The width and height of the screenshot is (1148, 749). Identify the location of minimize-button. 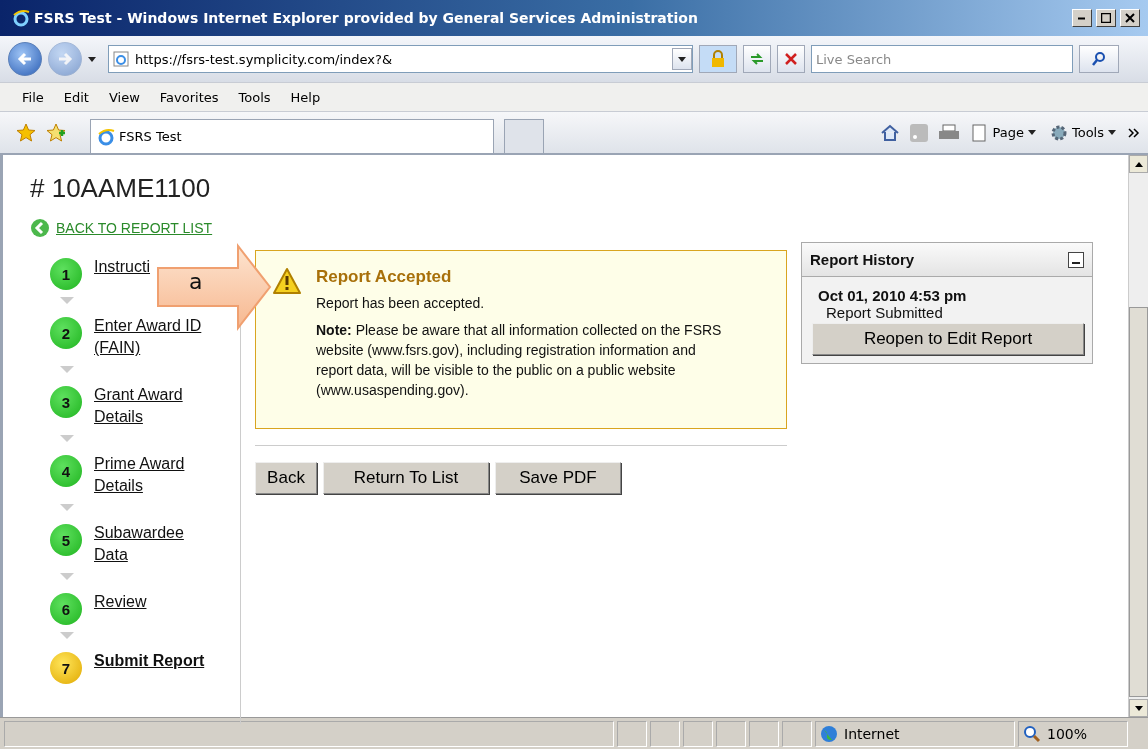
(1082, 18).